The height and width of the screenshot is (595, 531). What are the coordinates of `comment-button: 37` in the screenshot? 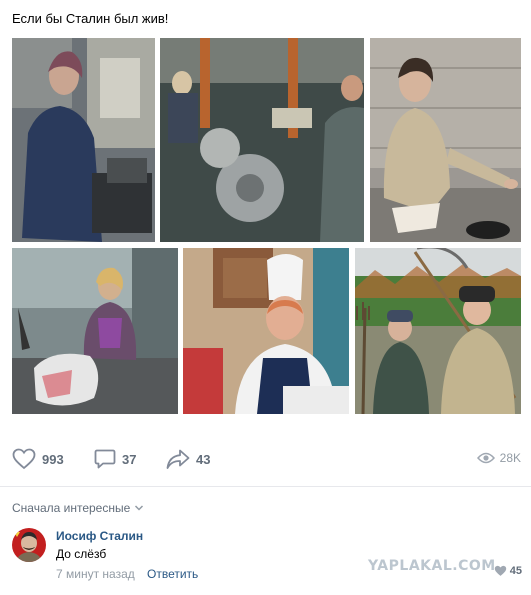 It's located at (115, 459).